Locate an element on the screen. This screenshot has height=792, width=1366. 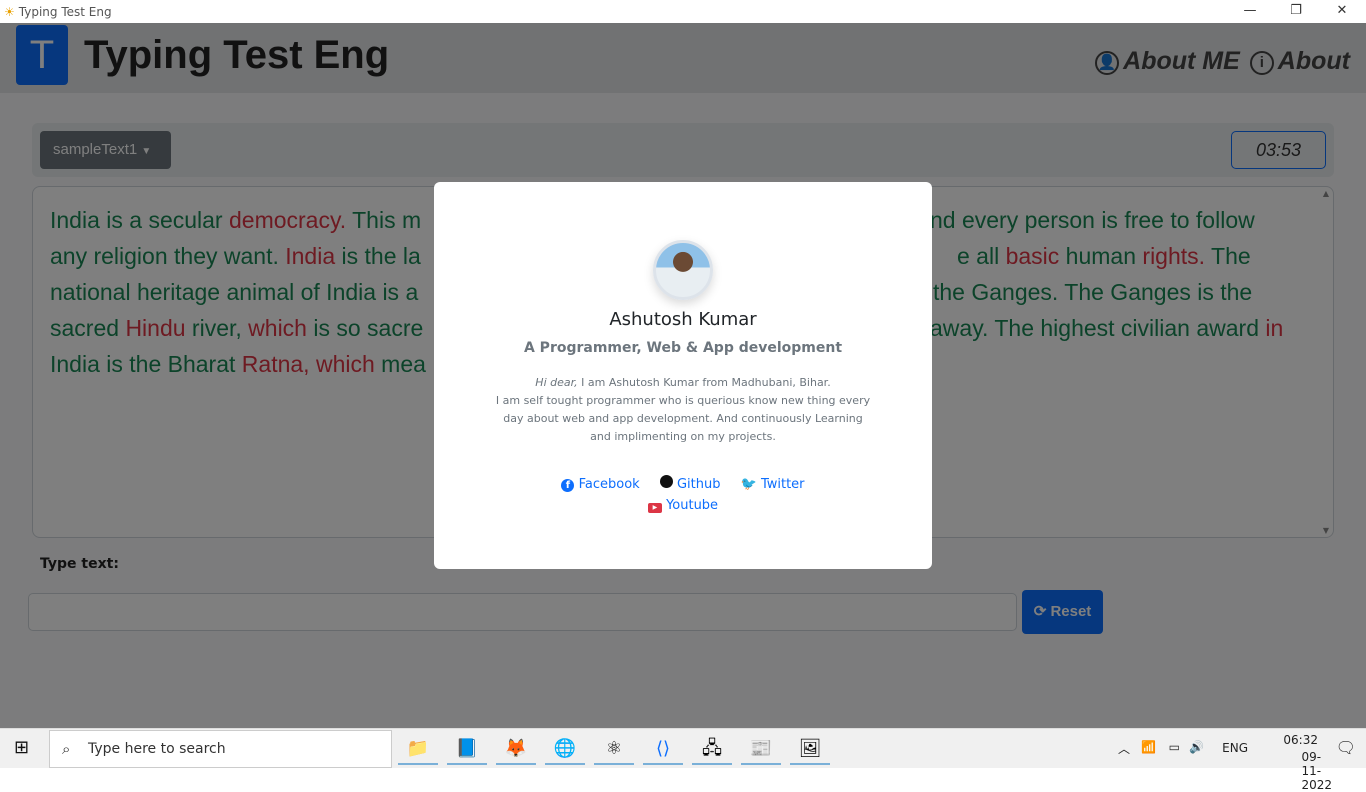
network-app-icon: 🖧 is located at coordinates (712, 749).